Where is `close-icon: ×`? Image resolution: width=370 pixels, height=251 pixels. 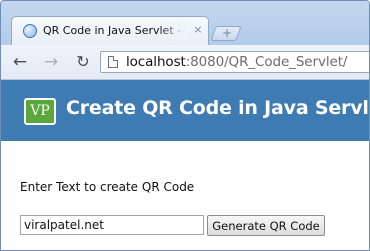 close-icon: × is located at coordinates (198, 30).